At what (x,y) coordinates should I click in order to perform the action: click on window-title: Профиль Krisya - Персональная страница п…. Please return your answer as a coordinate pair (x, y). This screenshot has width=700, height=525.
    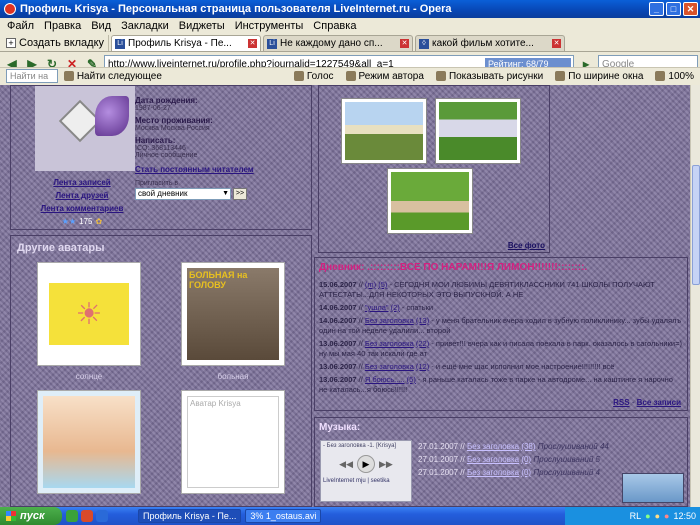
    Looking at the image, I should click on (236, 9).